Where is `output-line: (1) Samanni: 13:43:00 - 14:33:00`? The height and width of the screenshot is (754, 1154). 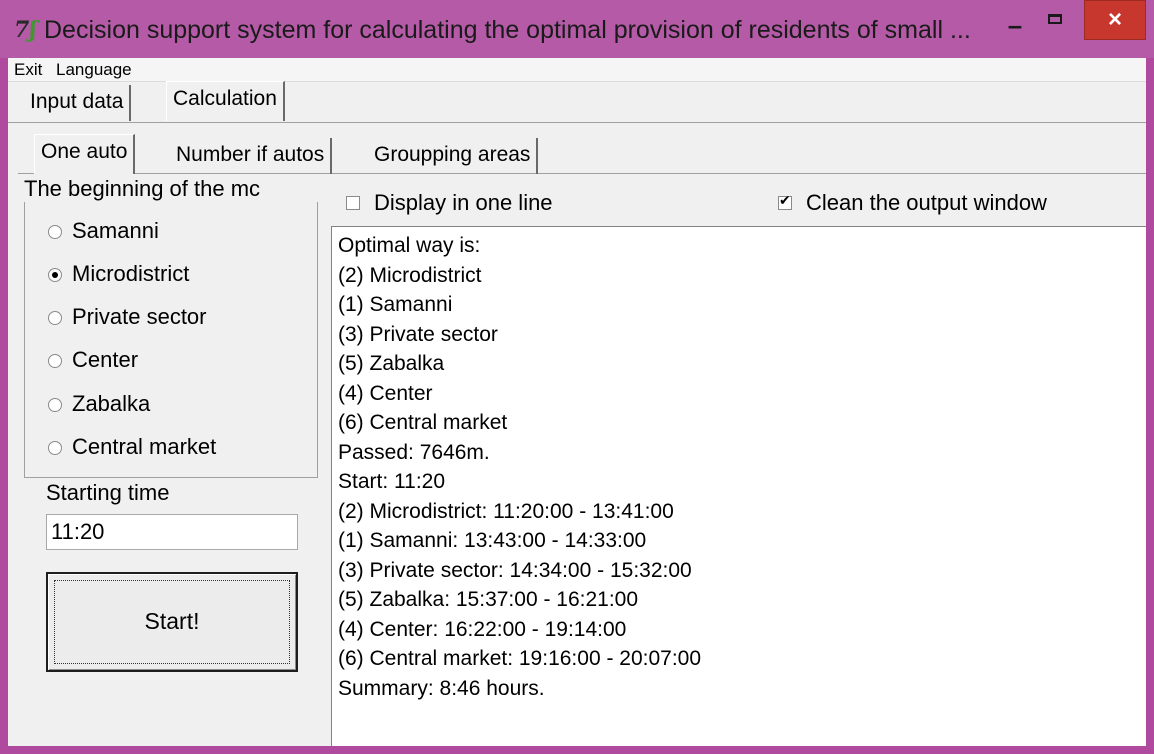
output-line: (1) Samanni: 13:43:00 - 14:33:00 is located at coordinates (492, 540).